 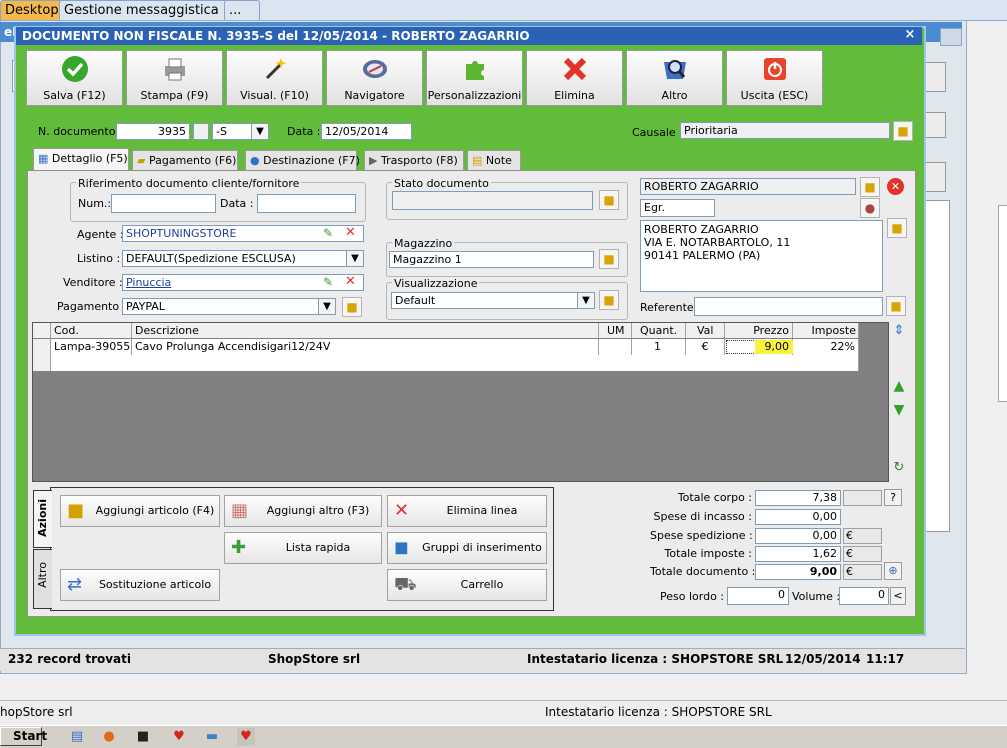 I want to click on serie-dropdown-button: ▼, so click(x=260, y=131).